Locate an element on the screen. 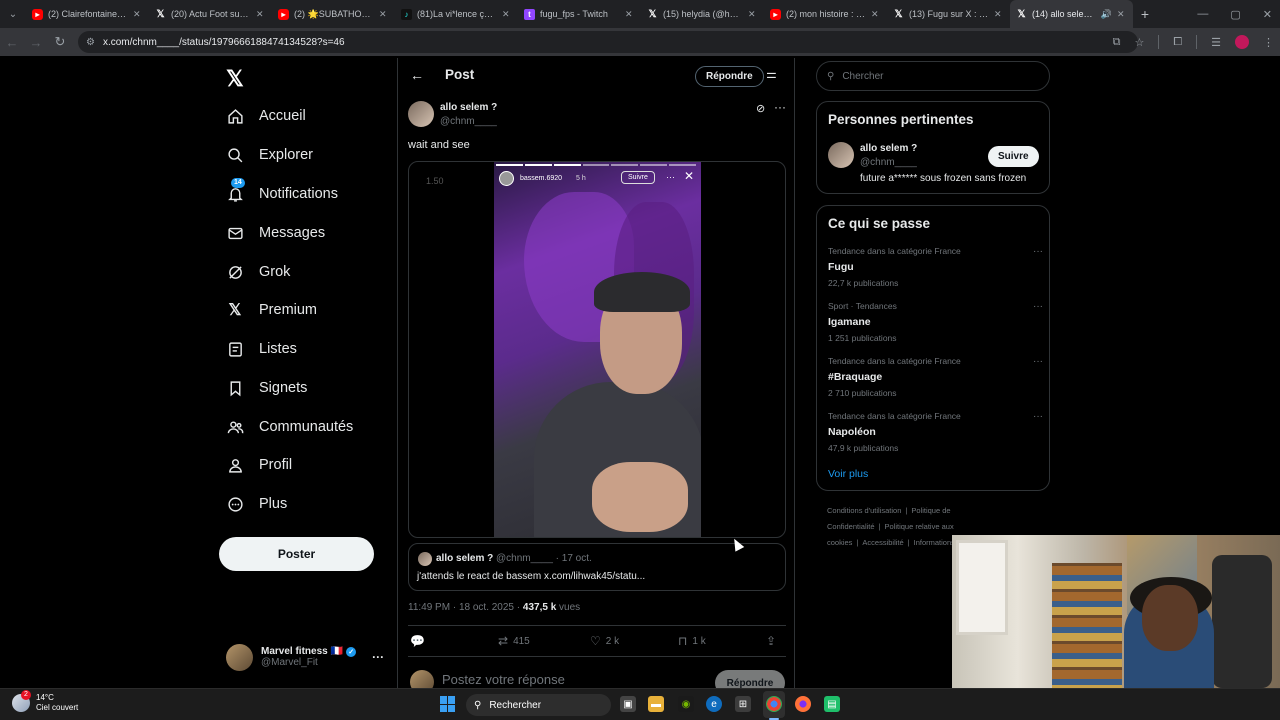 The height and width of the screenshot is (720, 1280). filter-icon: ⚌ is located at coordinates (771, 74).